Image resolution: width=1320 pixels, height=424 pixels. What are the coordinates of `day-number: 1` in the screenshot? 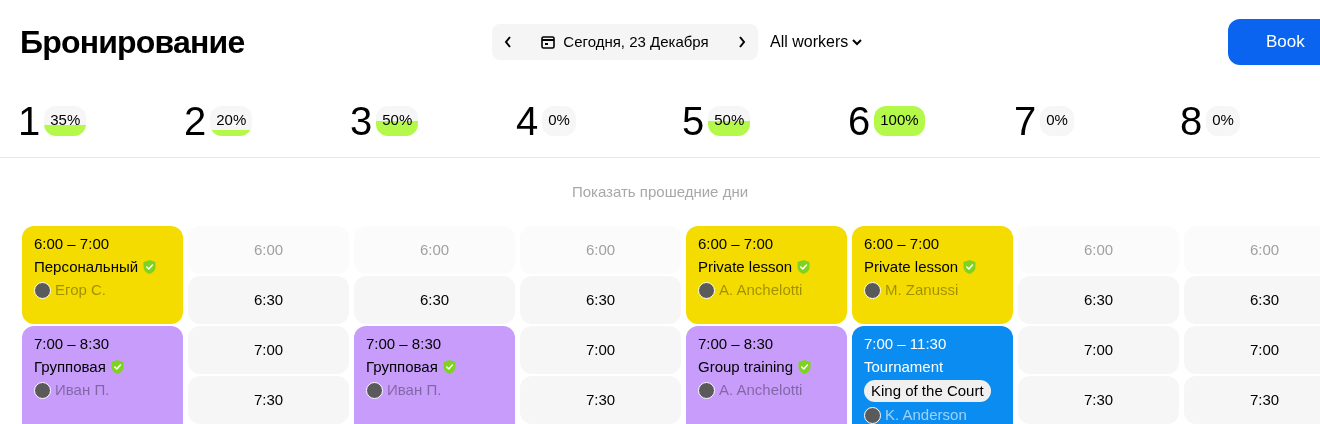 It's located at (29, 120).